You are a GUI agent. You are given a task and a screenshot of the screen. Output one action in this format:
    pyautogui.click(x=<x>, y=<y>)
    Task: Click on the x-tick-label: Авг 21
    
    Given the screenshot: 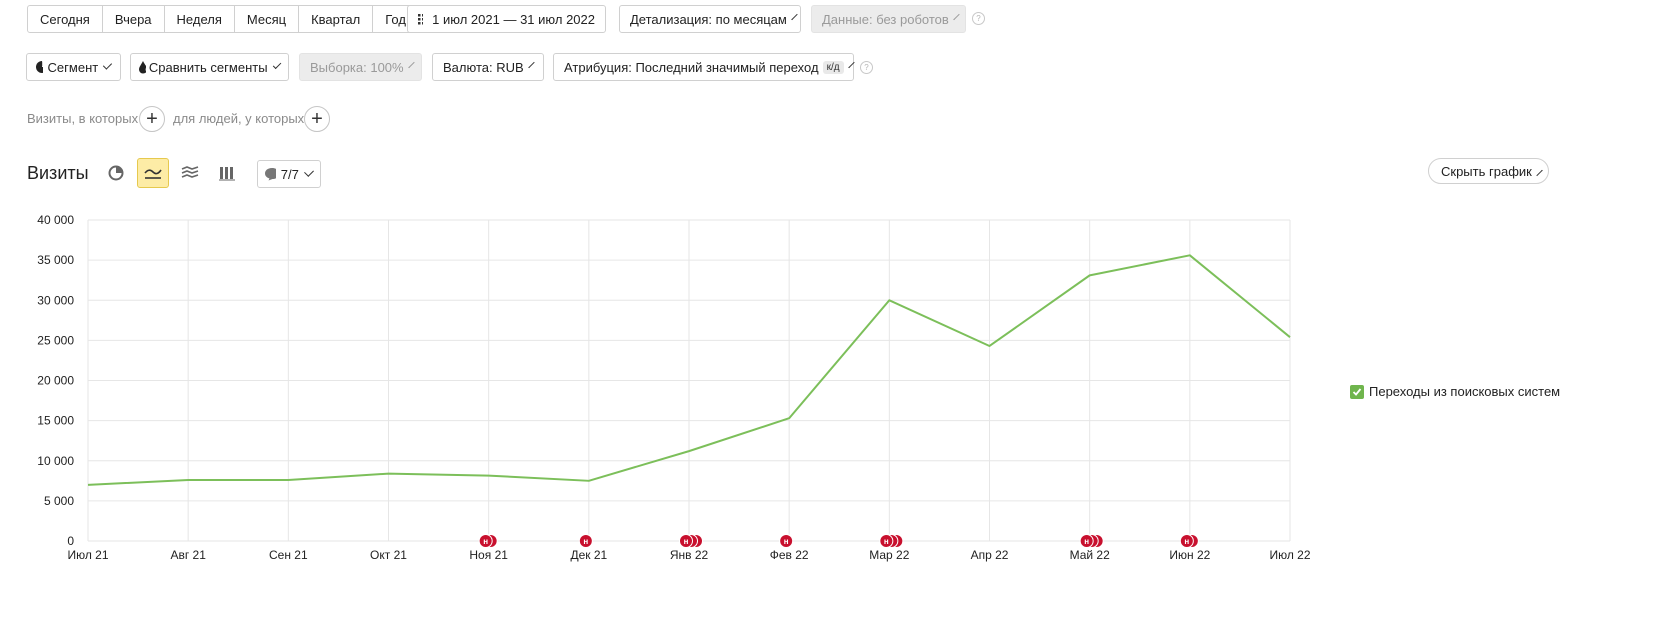 What is the action you would take?
    pyautogui.click(x=188, y=555)
    